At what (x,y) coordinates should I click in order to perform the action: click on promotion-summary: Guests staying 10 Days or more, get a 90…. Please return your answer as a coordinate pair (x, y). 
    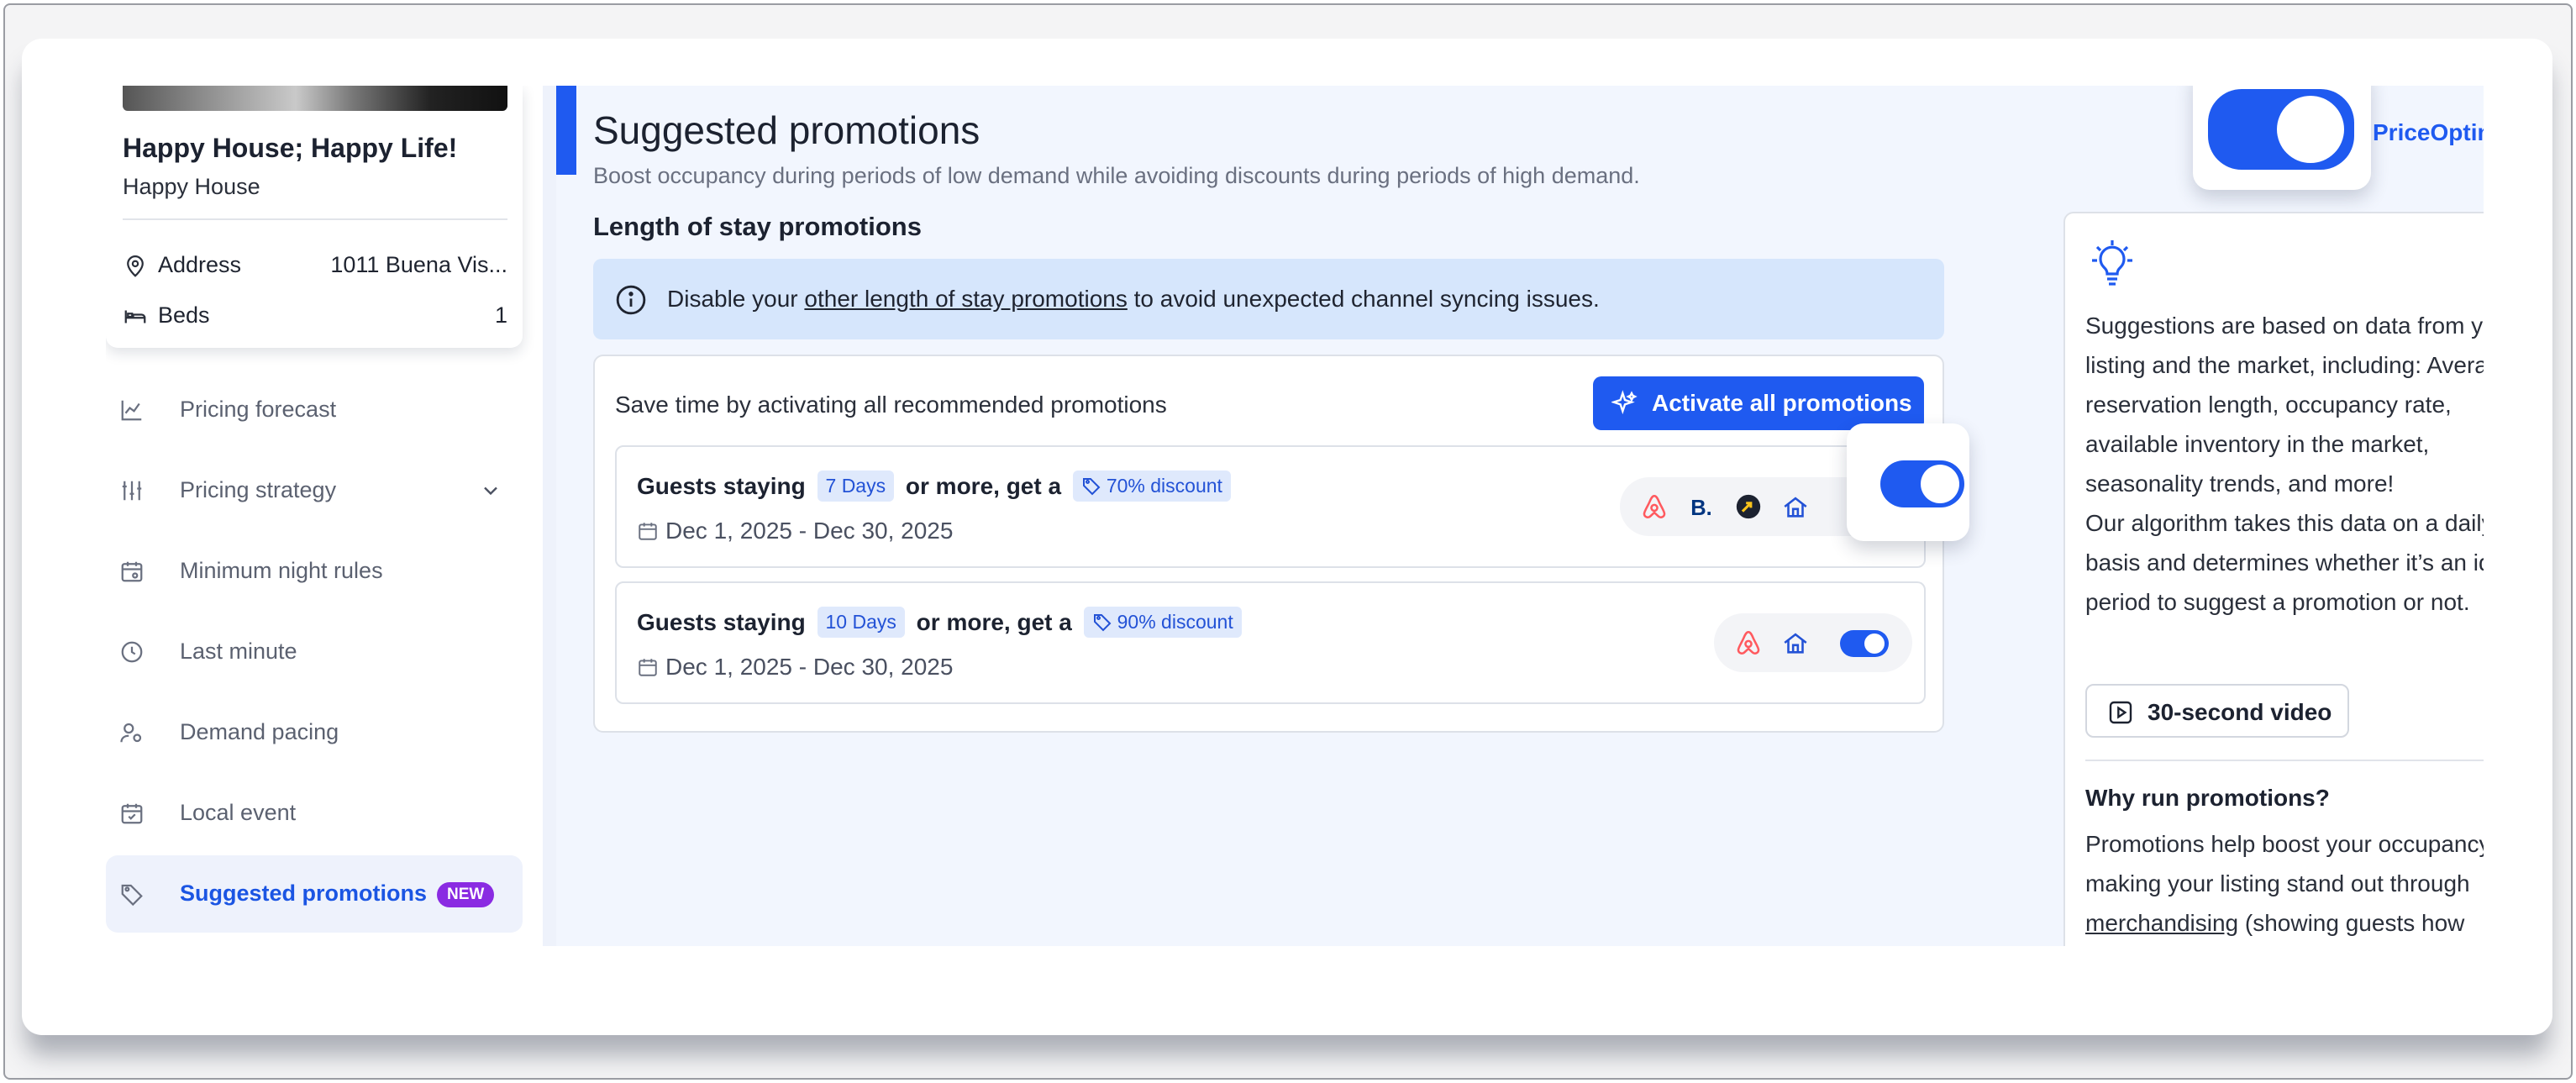
    Looking at the image, I should click on (942, 624).